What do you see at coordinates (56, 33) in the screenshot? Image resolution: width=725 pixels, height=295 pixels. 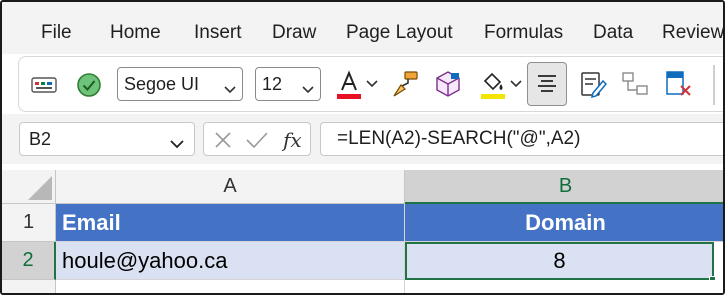 I see `menu-file: File` at bounding box center [56, 33].